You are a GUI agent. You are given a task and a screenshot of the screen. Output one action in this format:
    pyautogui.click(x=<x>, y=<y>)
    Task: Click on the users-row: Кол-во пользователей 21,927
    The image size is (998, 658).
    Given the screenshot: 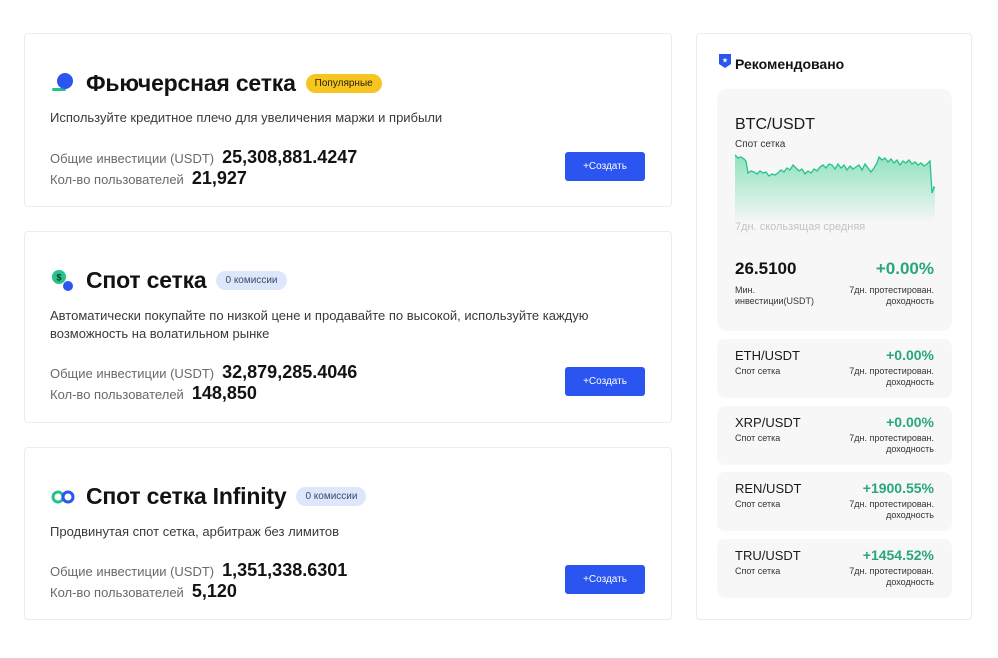 What is the action you would take?
    pyautogui.click(x=148, y=178)
    